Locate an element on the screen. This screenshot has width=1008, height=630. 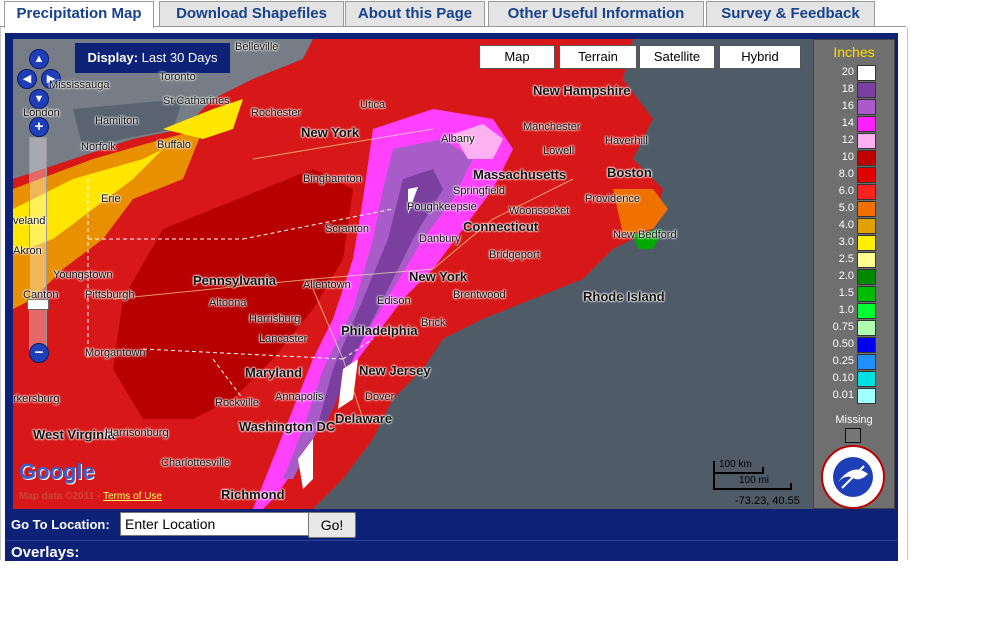
place-label: rkersburg is located at coordinates (36, 399).